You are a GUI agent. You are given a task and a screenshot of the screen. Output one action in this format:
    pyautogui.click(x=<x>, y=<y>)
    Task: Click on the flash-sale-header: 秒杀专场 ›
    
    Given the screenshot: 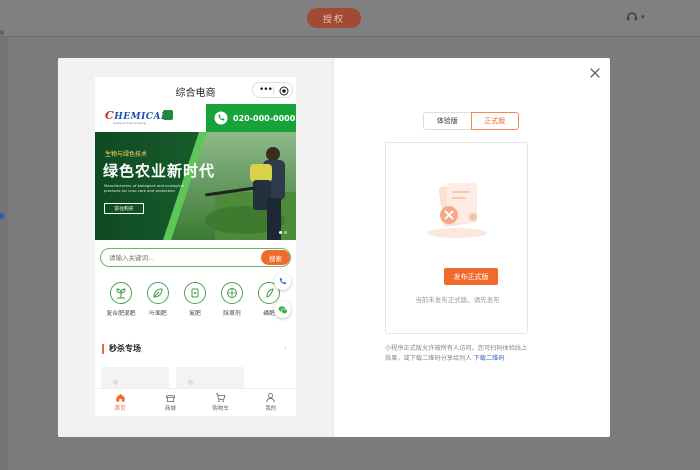 What is the action you would take?
    pyautogui.click(x=197, y=349)
    